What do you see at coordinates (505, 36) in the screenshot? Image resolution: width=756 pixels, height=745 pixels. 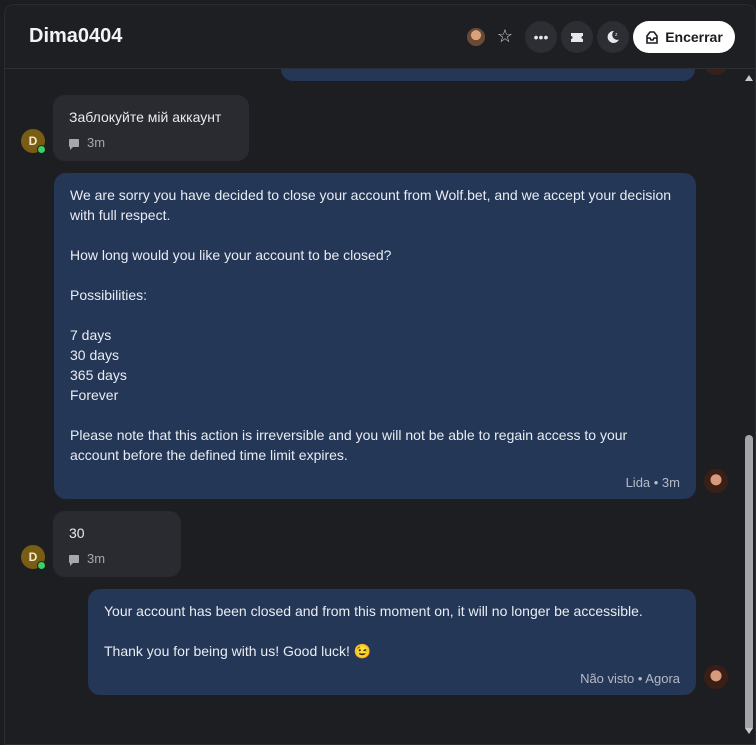 I see `star-icon: ☆` at bounding box center [505, 36].